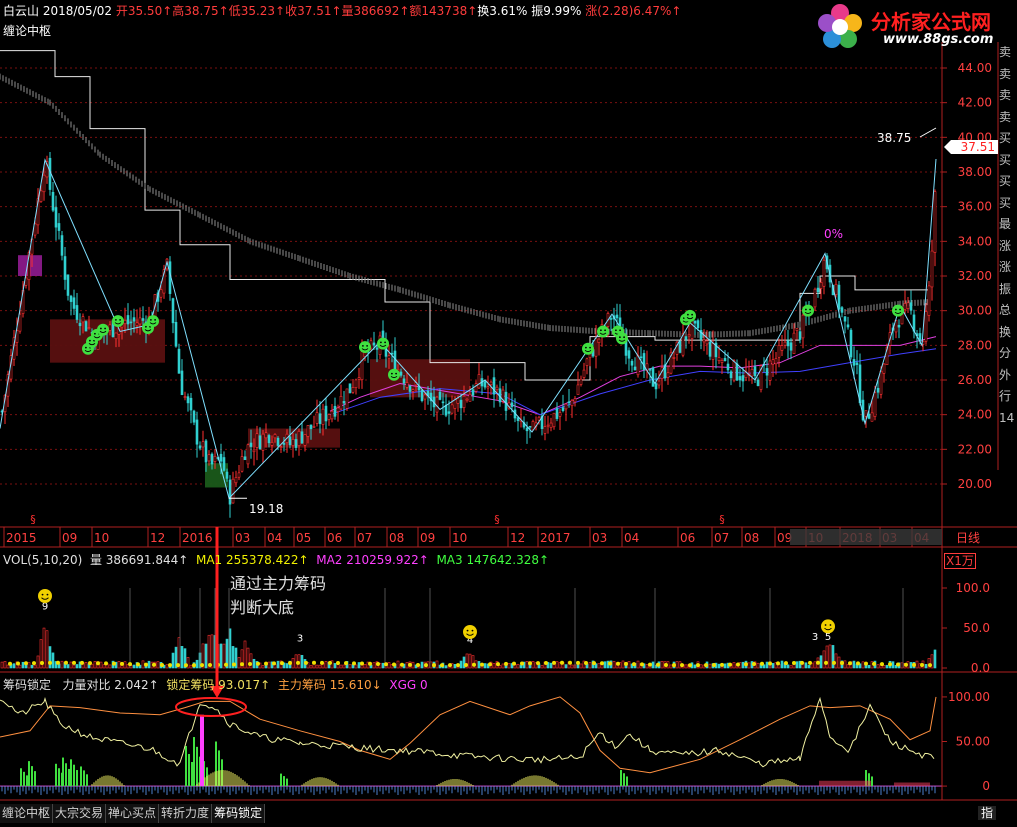  I want to click on indicator-tab: 转折力度, so click(186, 813).